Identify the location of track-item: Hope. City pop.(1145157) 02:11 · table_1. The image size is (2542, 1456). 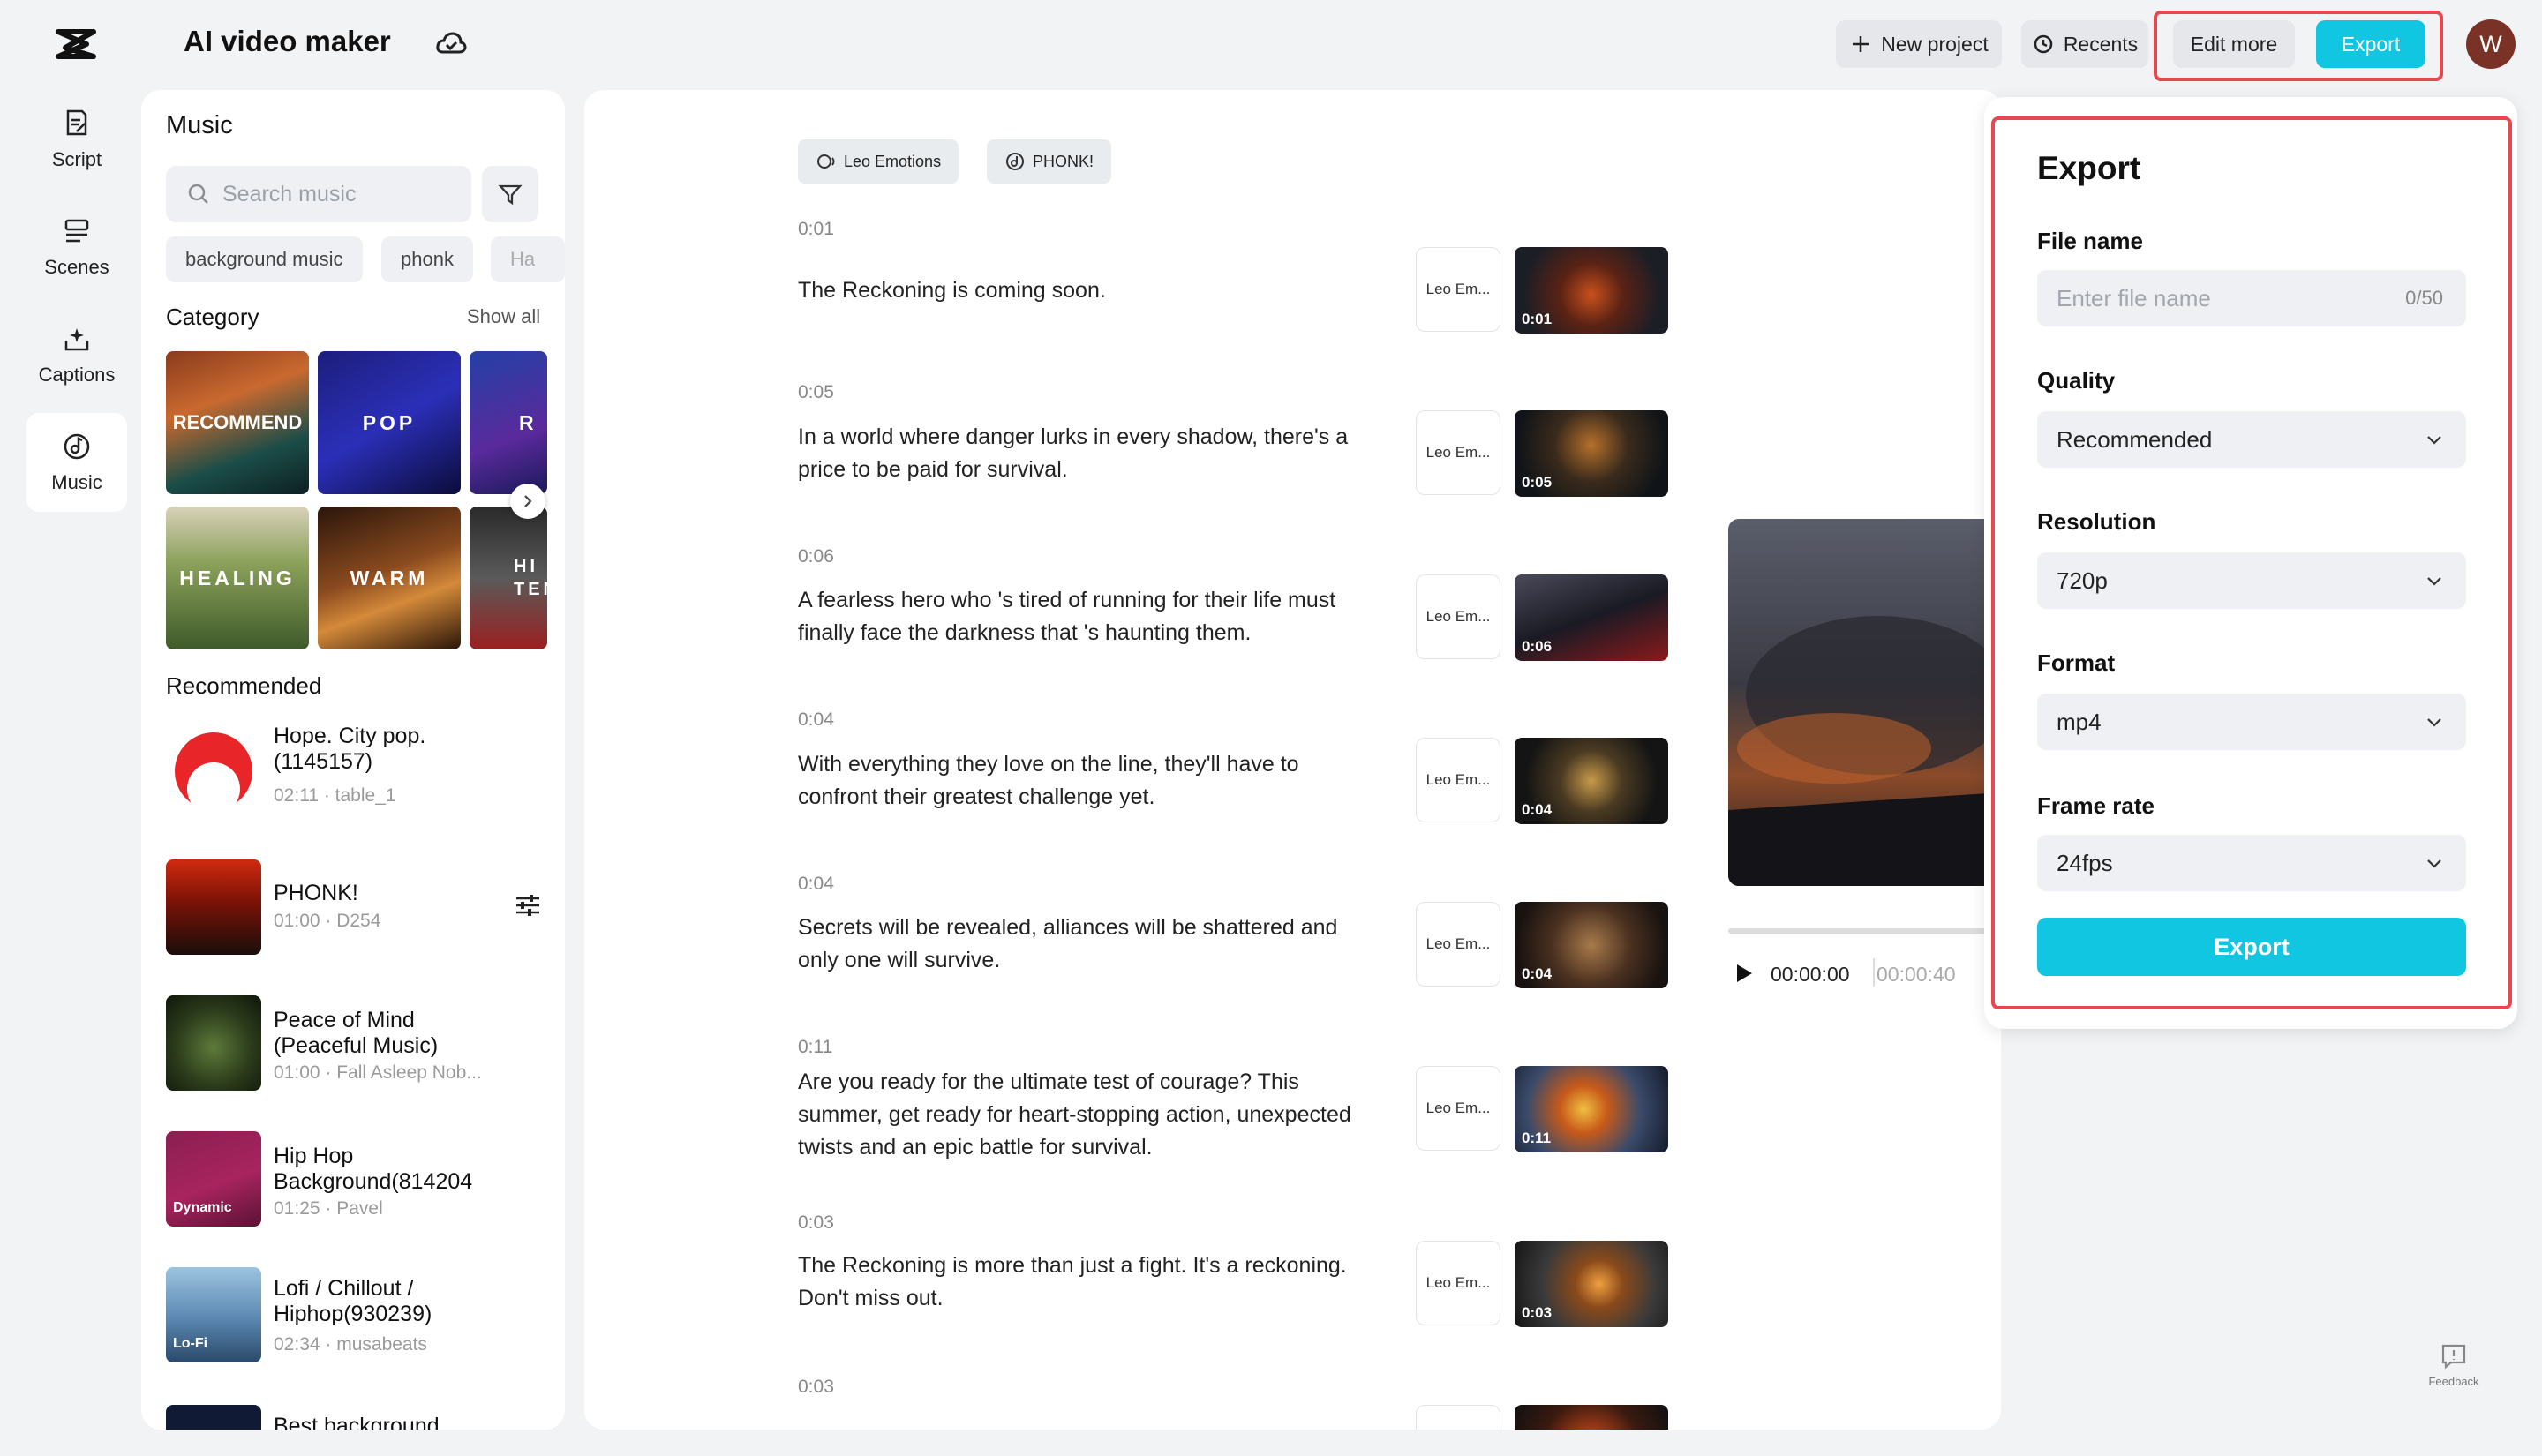
(360, 770).